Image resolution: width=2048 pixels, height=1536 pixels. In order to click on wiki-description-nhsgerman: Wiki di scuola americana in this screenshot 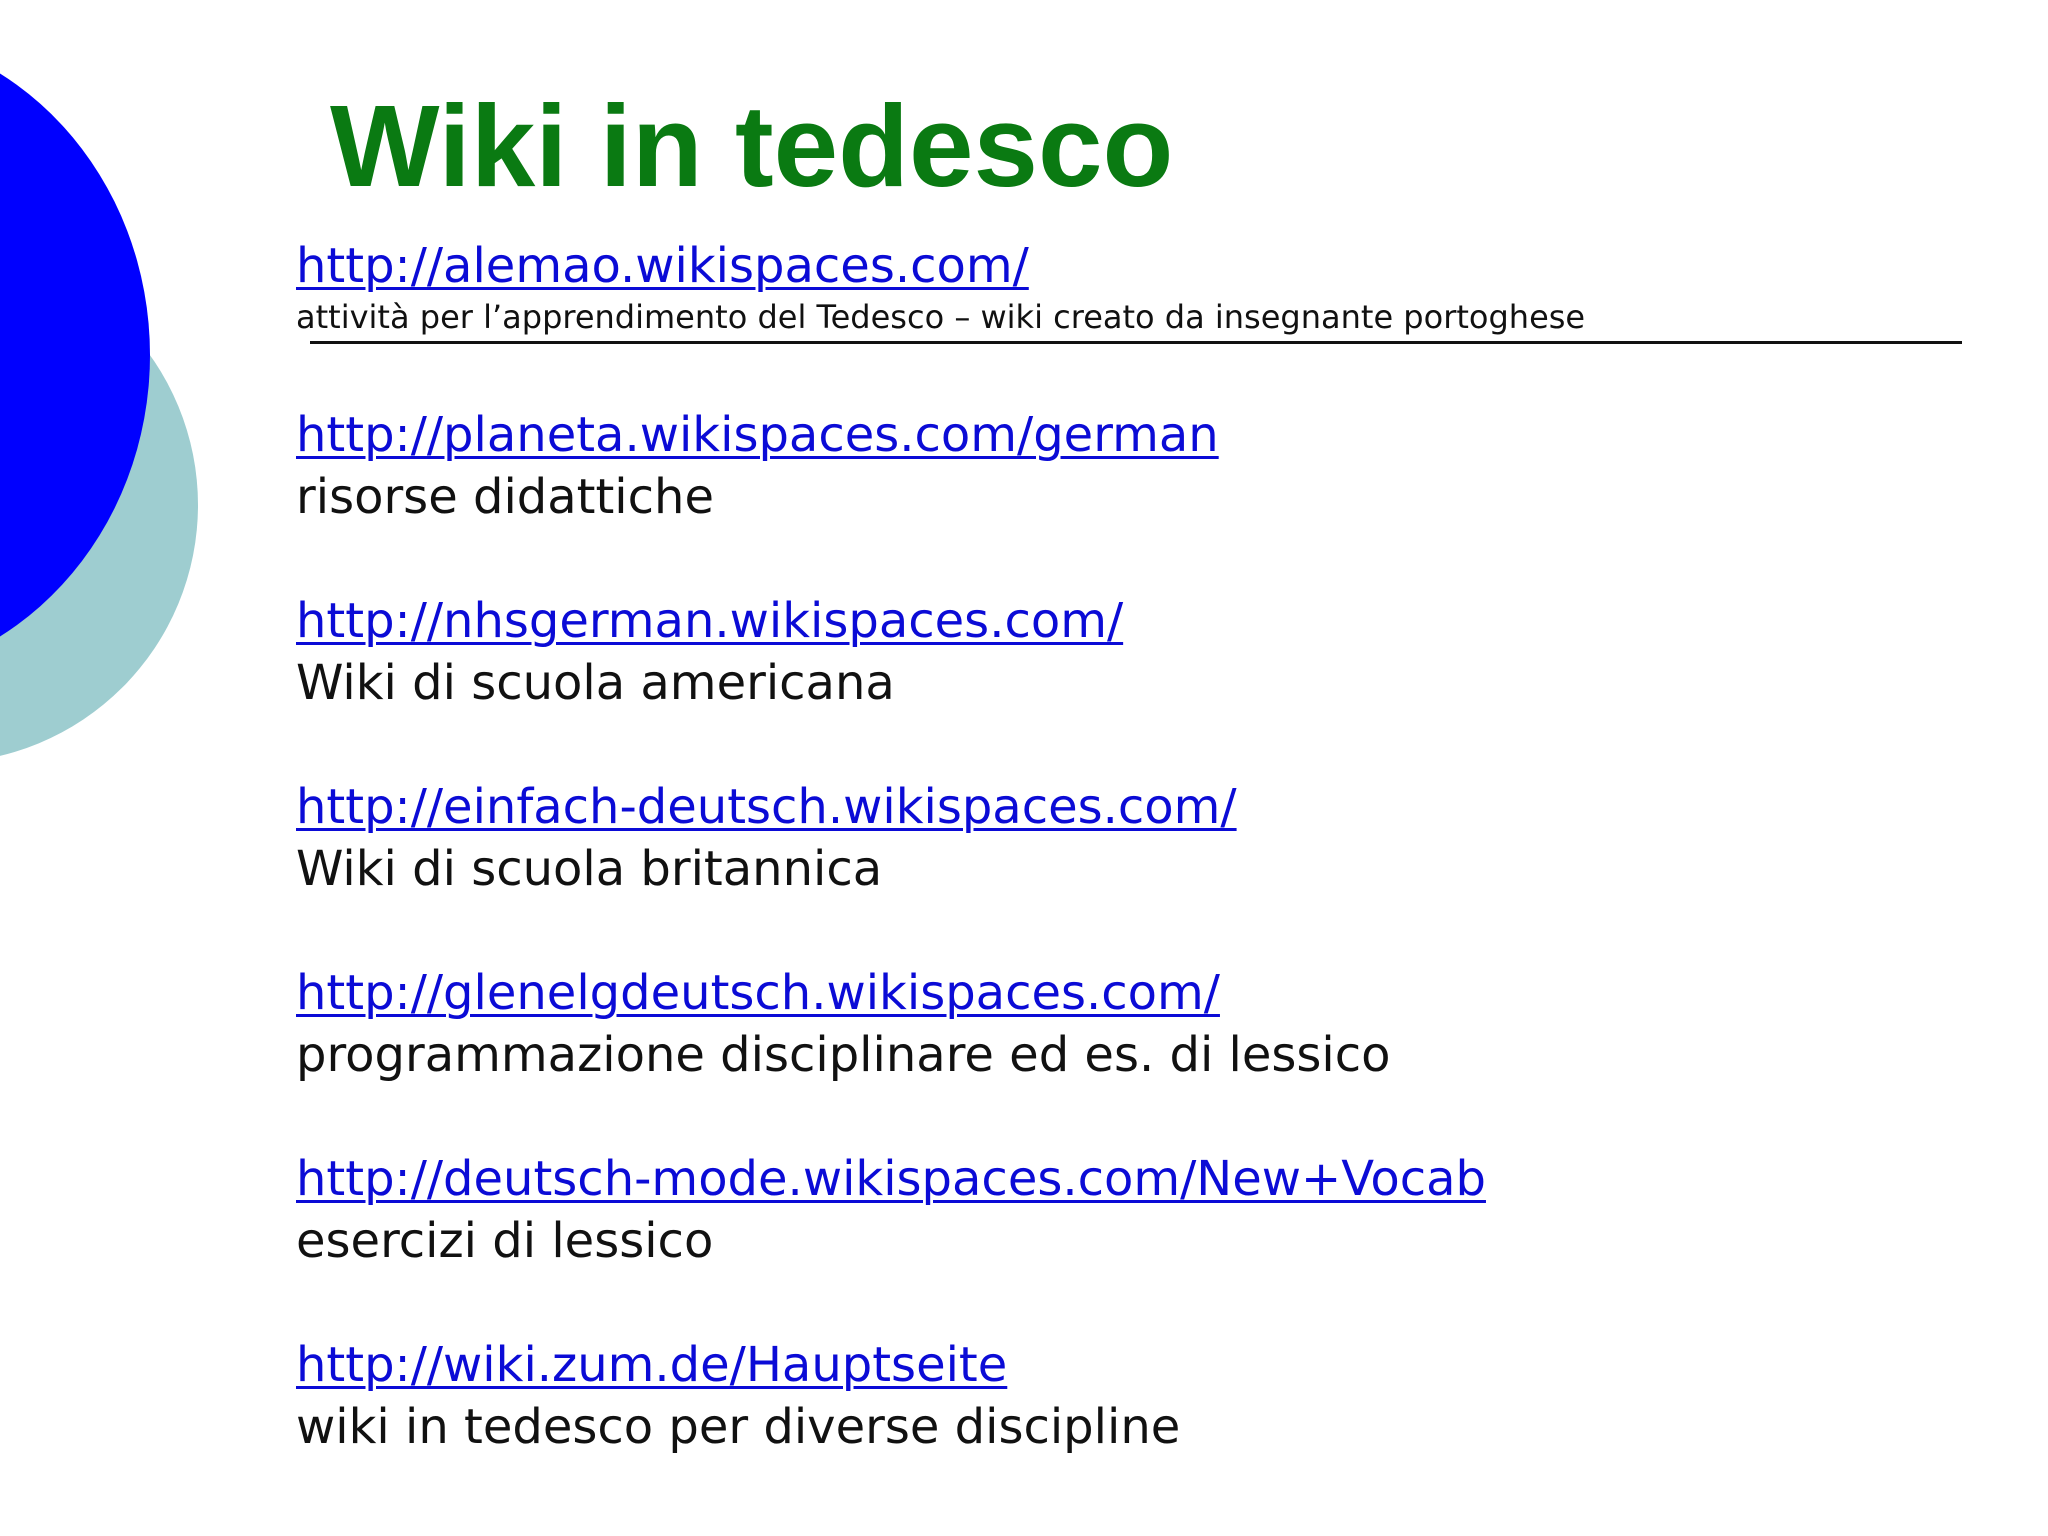, I will do `click(595, 683)`.